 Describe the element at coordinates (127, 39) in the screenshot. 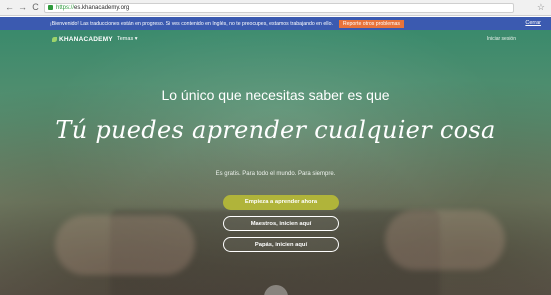

I see `topics-menu: Temas ▾` at that location.